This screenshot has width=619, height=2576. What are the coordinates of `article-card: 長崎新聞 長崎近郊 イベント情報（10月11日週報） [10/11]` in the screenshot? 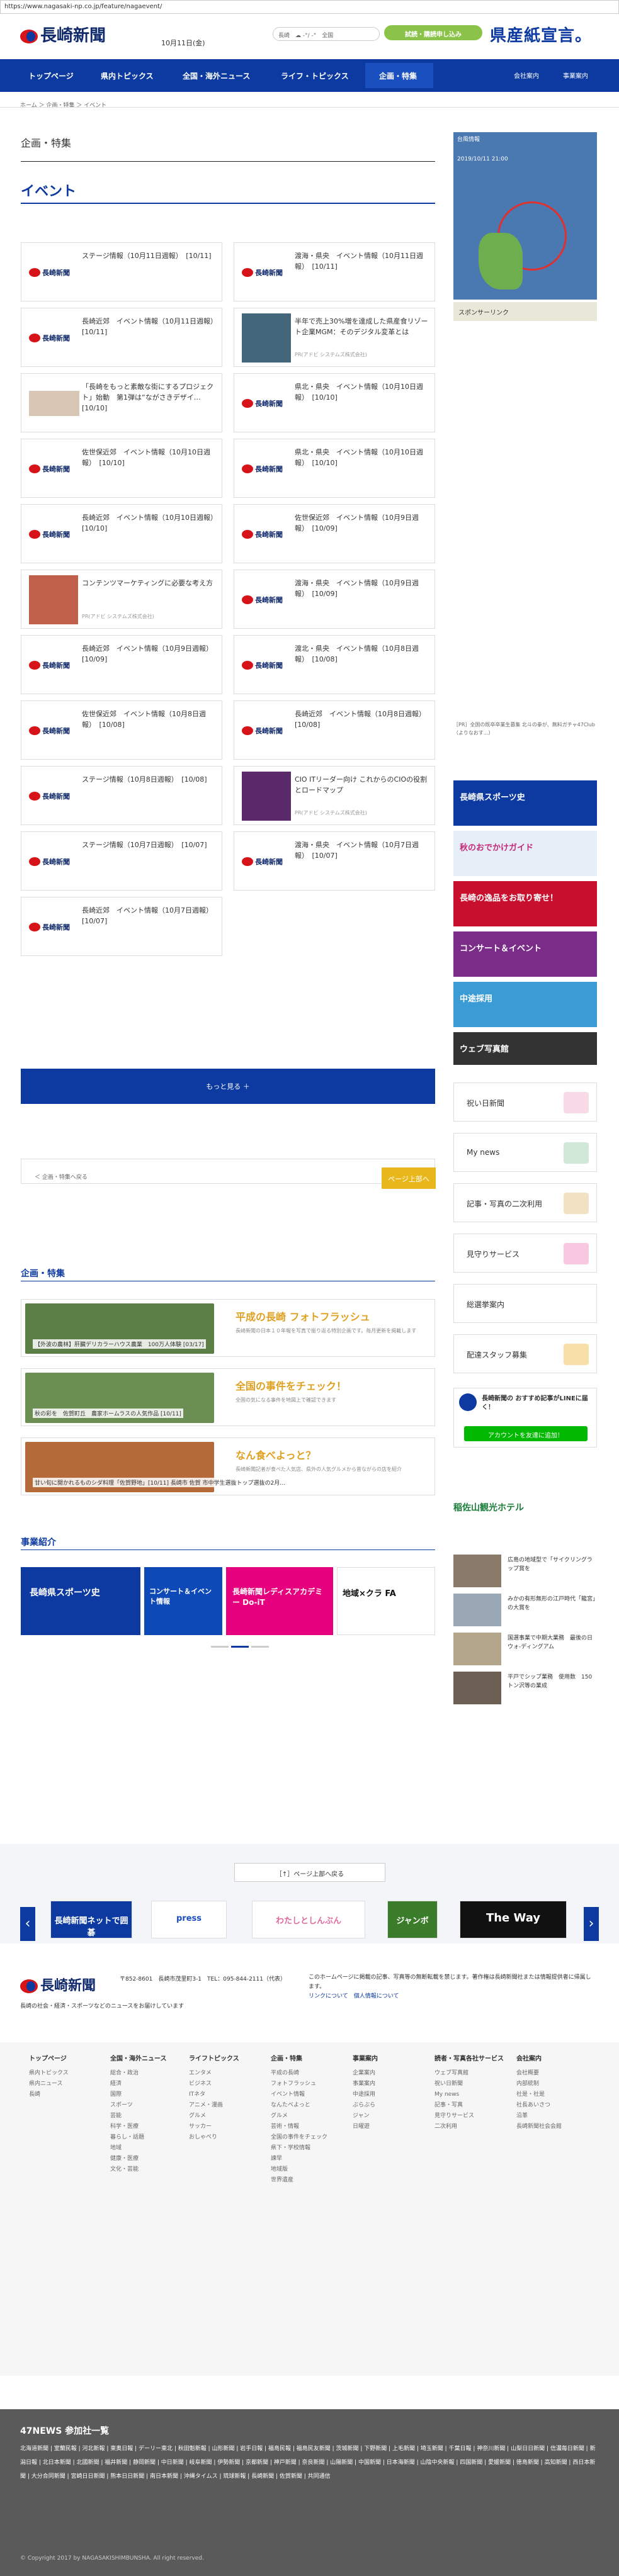 It's located at (121, 337).